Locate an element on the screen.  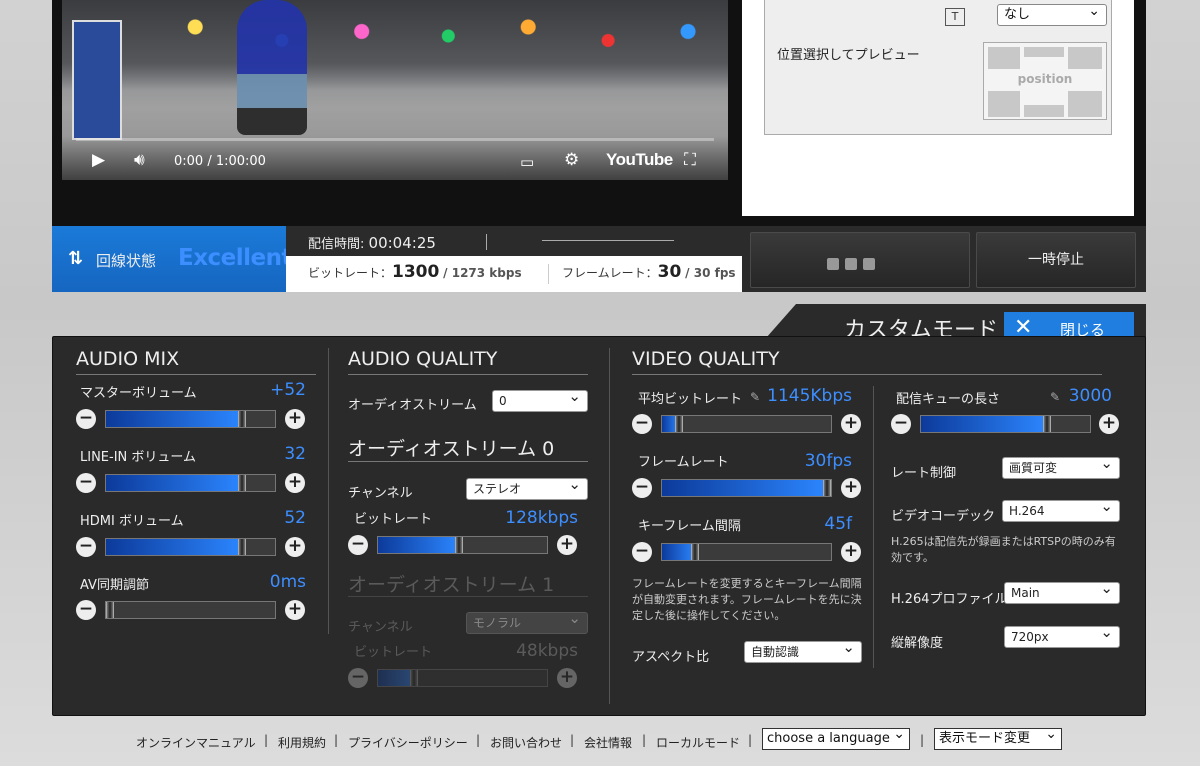
hdmi-volume-minus-button: − is located at coordinates (86, 547).